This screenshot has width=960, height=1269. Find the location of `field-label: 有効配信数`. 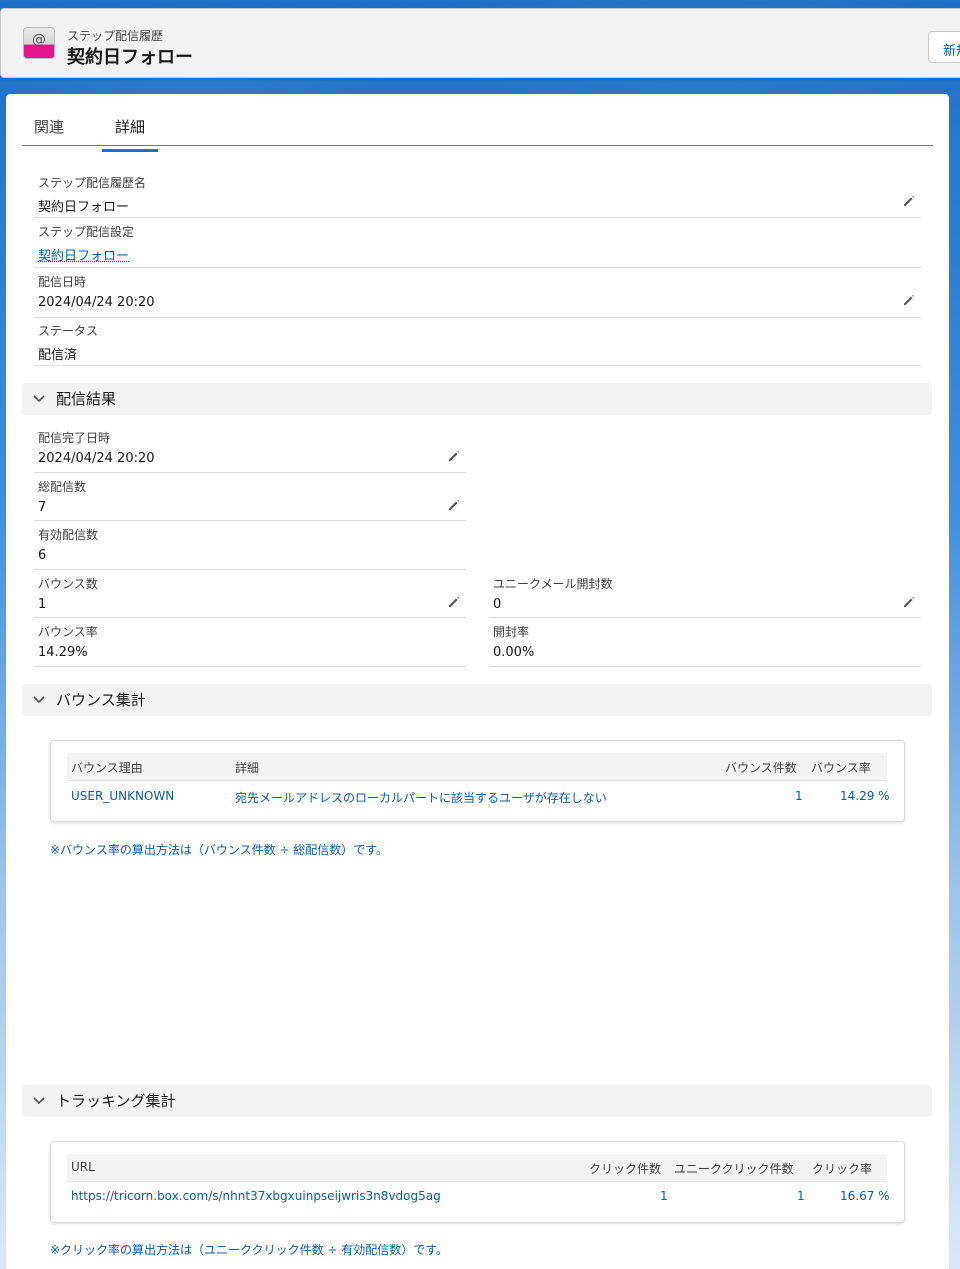

field-label: 有効配信数 is located at coordinates (68, 535).